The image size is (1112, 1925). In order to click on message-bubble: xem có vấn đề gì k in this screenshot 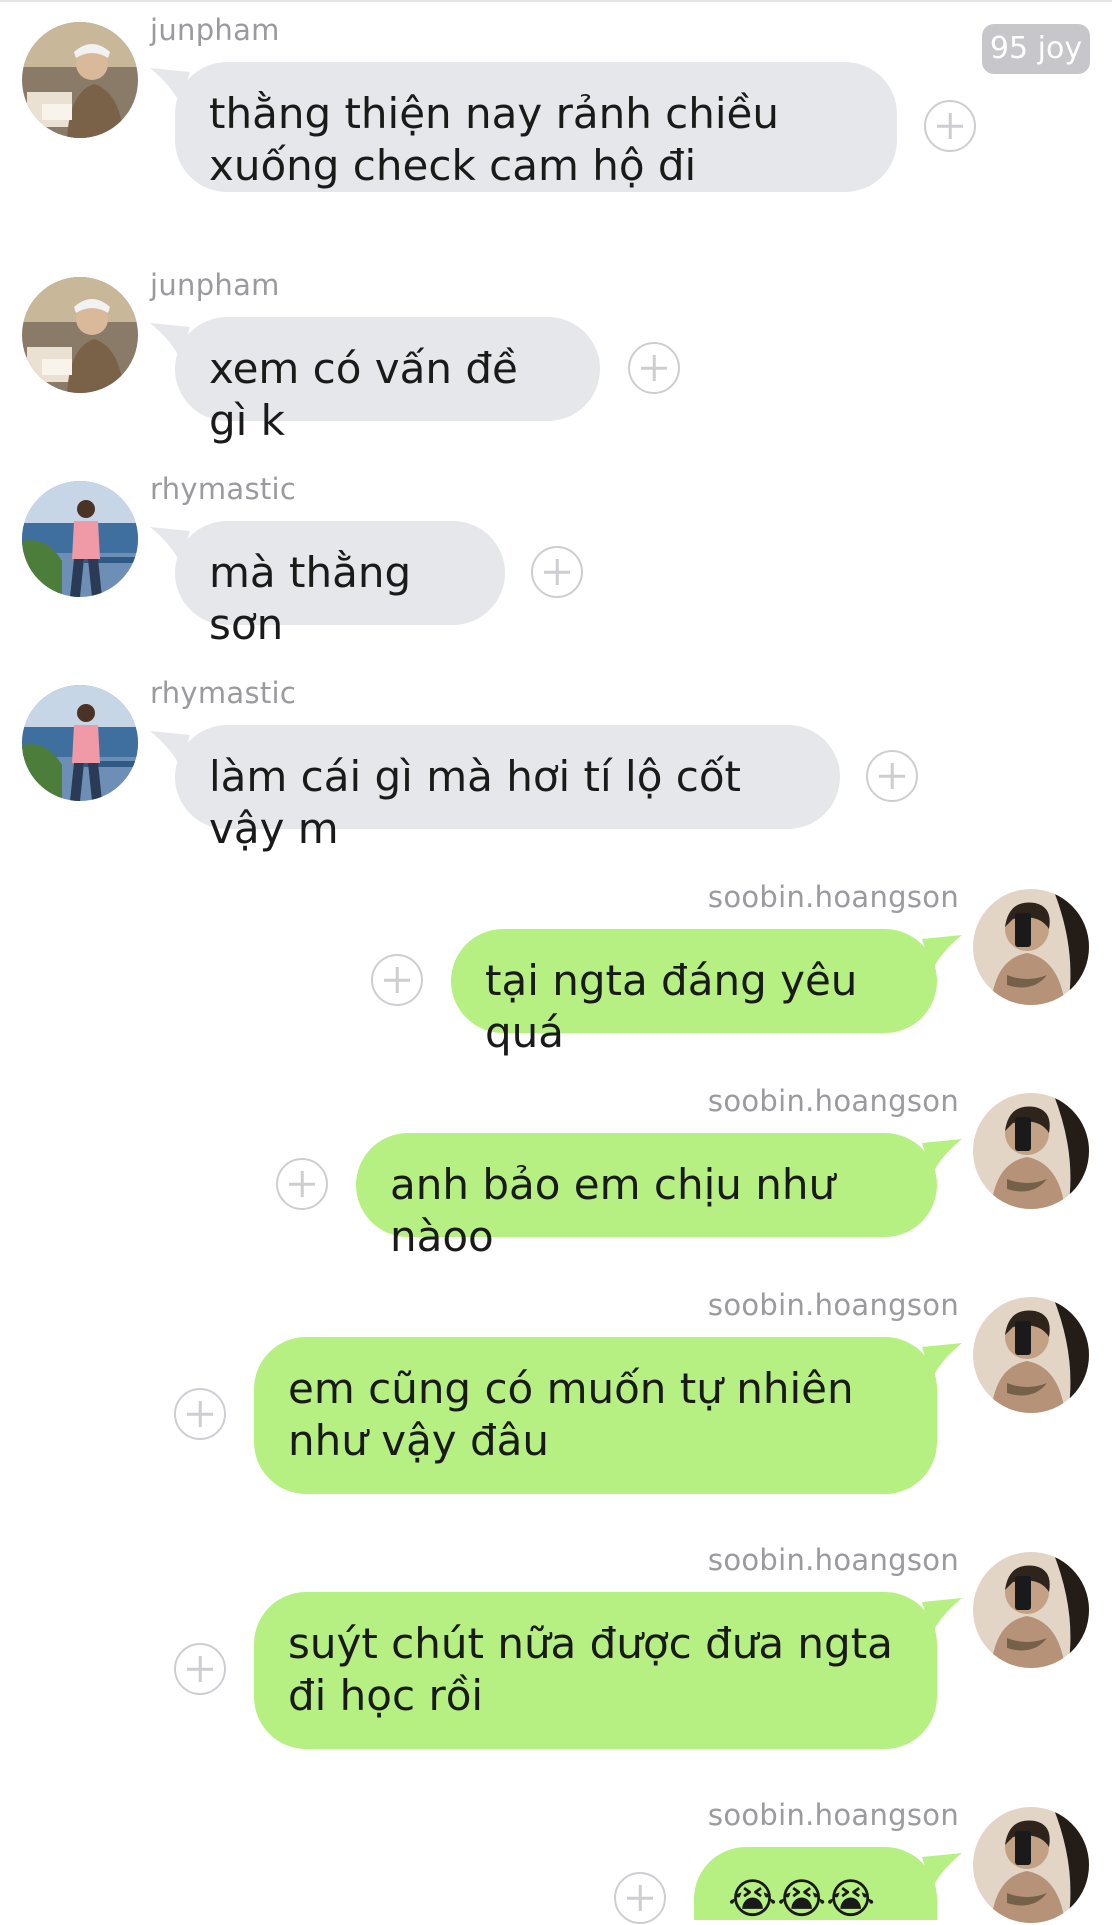, I will do `click(387, 381)`.